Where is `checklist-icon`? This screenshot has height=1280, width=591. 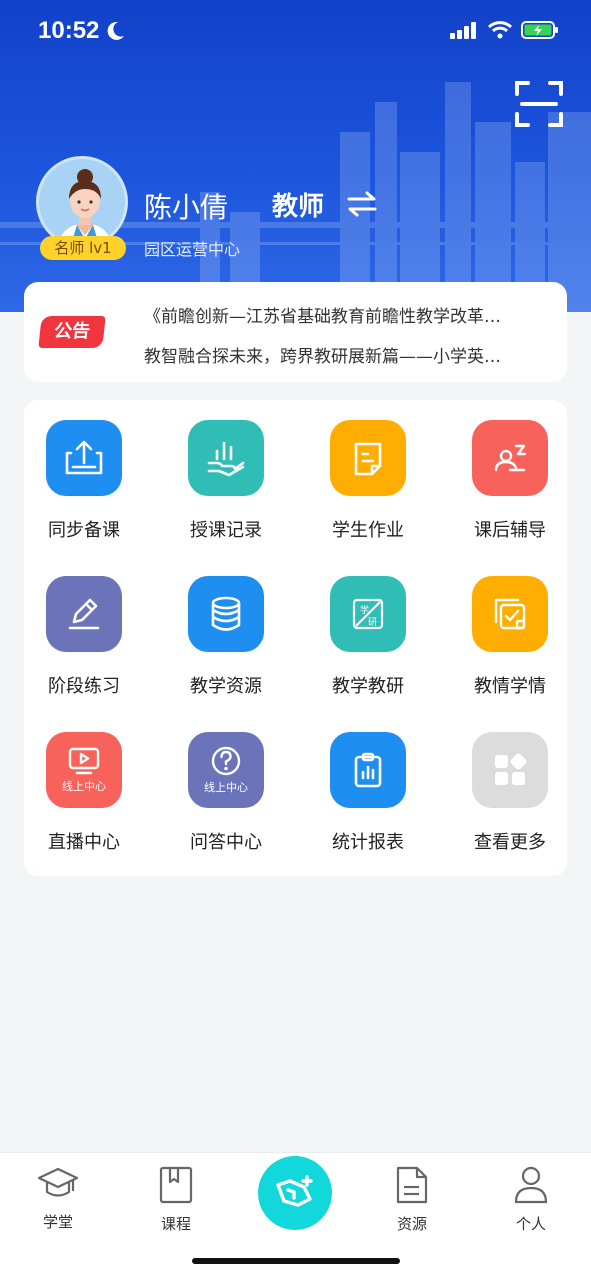
checklist-icon is located at coordinates (510, 614).